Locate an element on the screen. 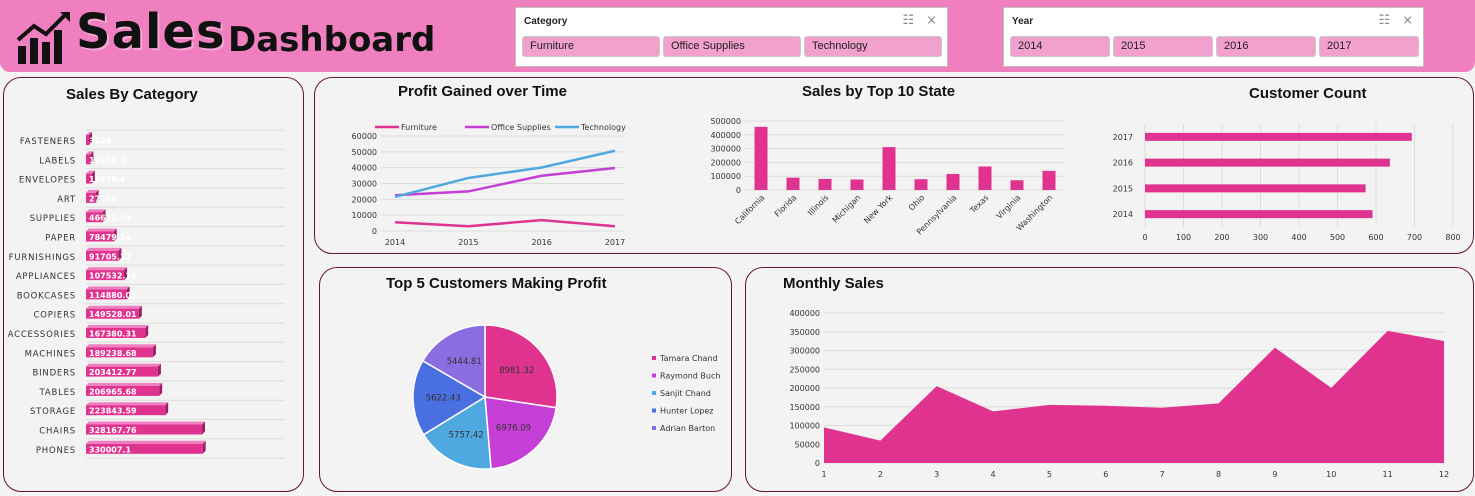  bar-value-label: 107532.14 is located at coordinates (113, 276).